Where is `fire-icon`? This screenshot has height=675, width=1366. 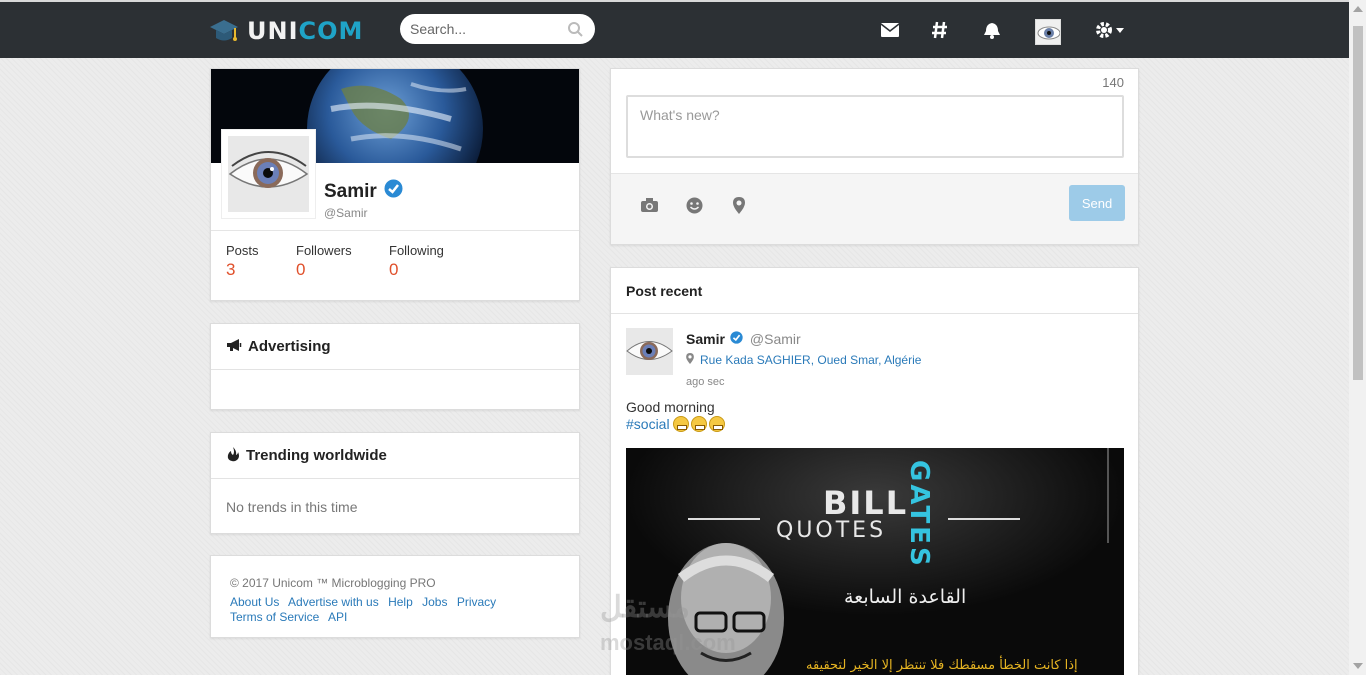 fire-icon is located at coordinates (233, 456).